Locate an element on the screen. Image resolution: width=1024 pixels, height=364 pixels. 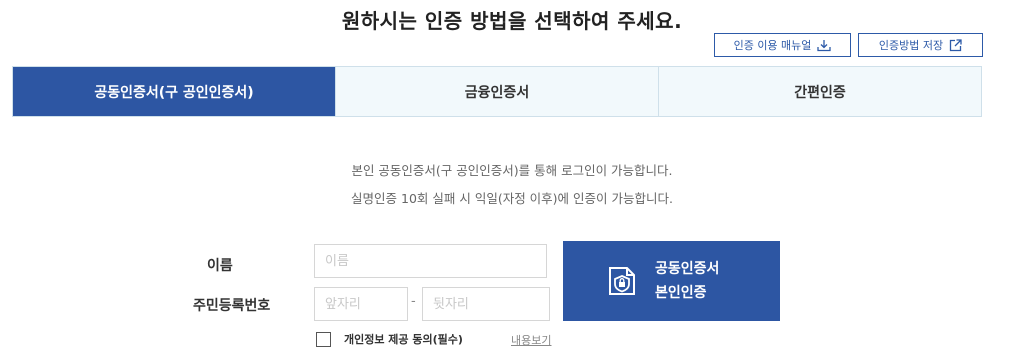
manual-download-button: 인증 이용 매뉴얼 is located at coordinates (782, 45).